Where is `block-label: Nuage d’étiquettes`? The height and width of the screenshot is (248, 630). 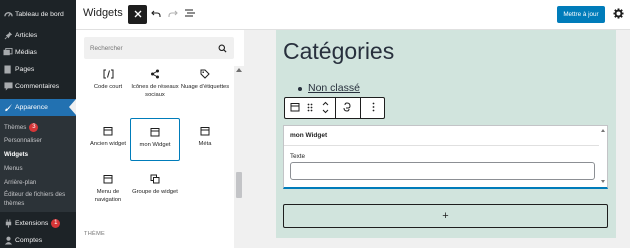
block-label: Nuage d’étiquettes is located at coordinates (205, 87).